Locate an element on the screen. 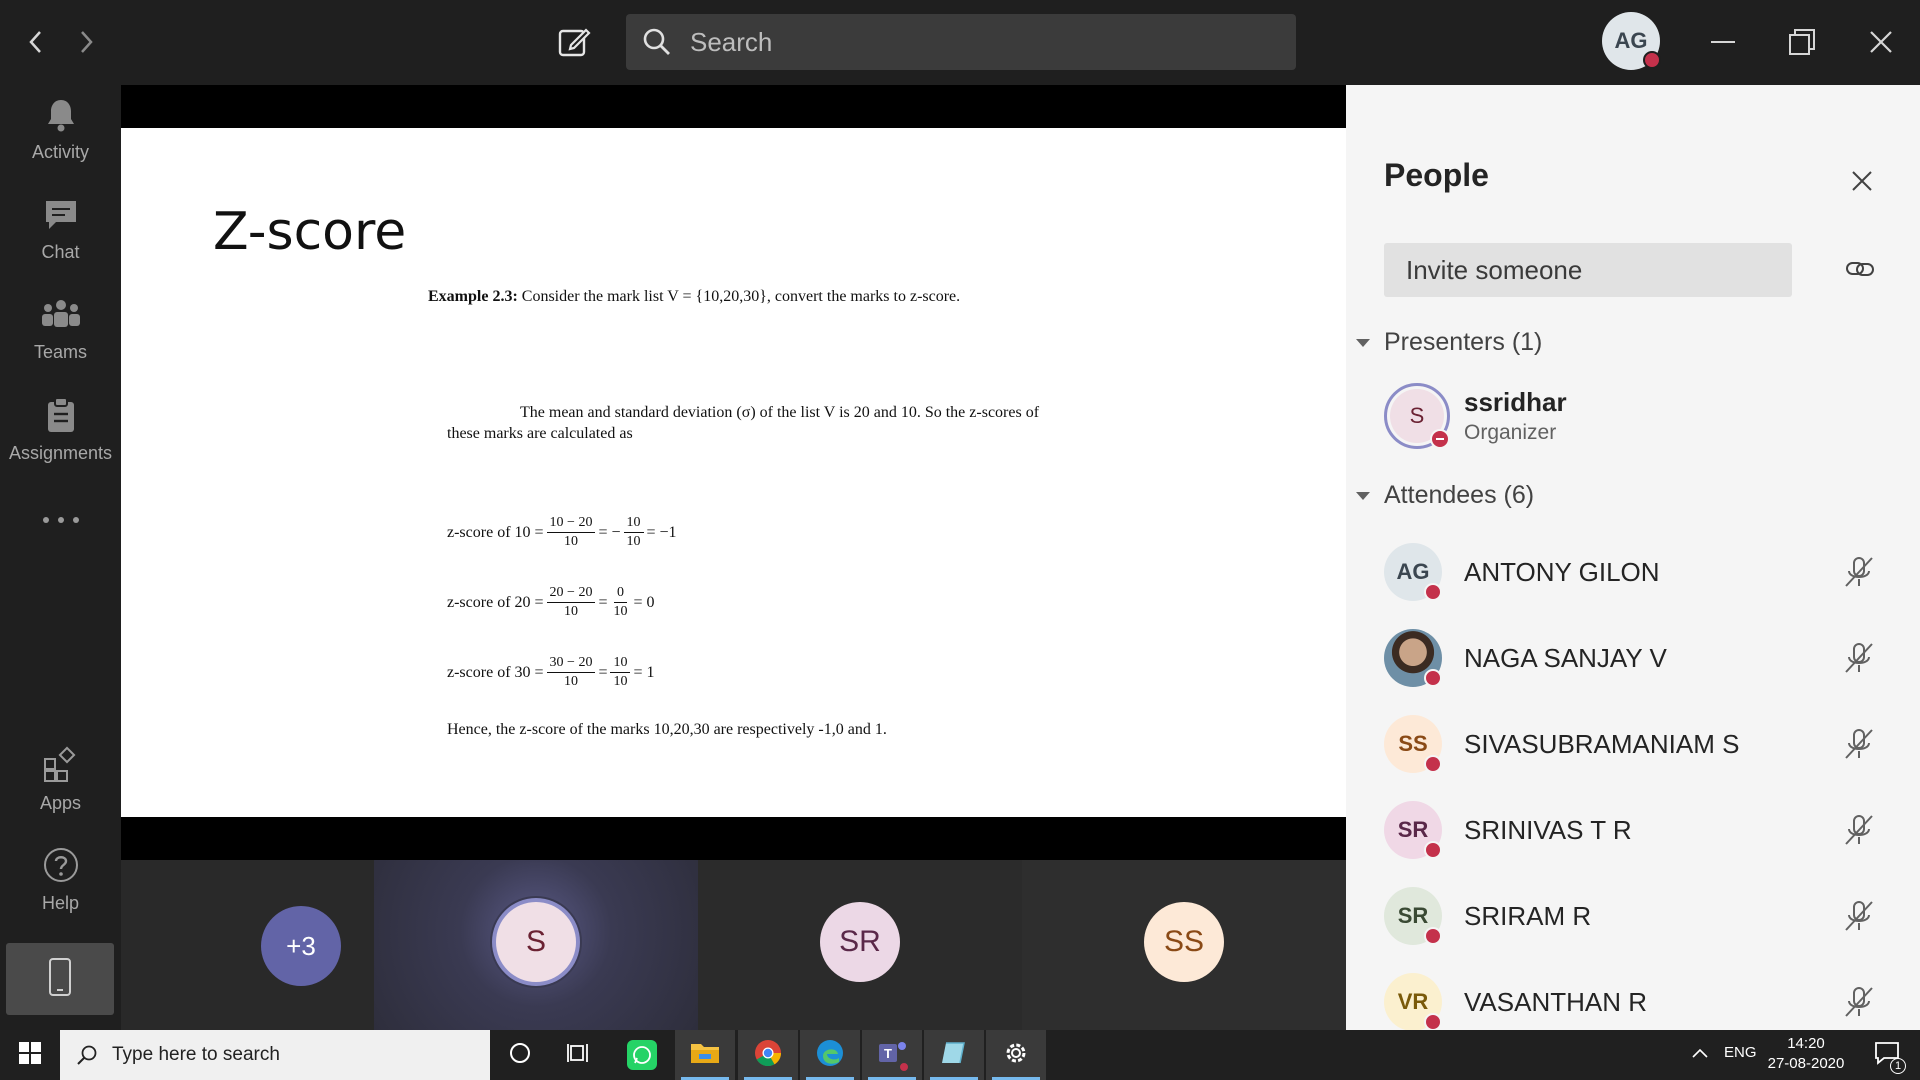 This screenshot has width=1920, height=1080. task-view-button is located at coordinates (580, 1055).